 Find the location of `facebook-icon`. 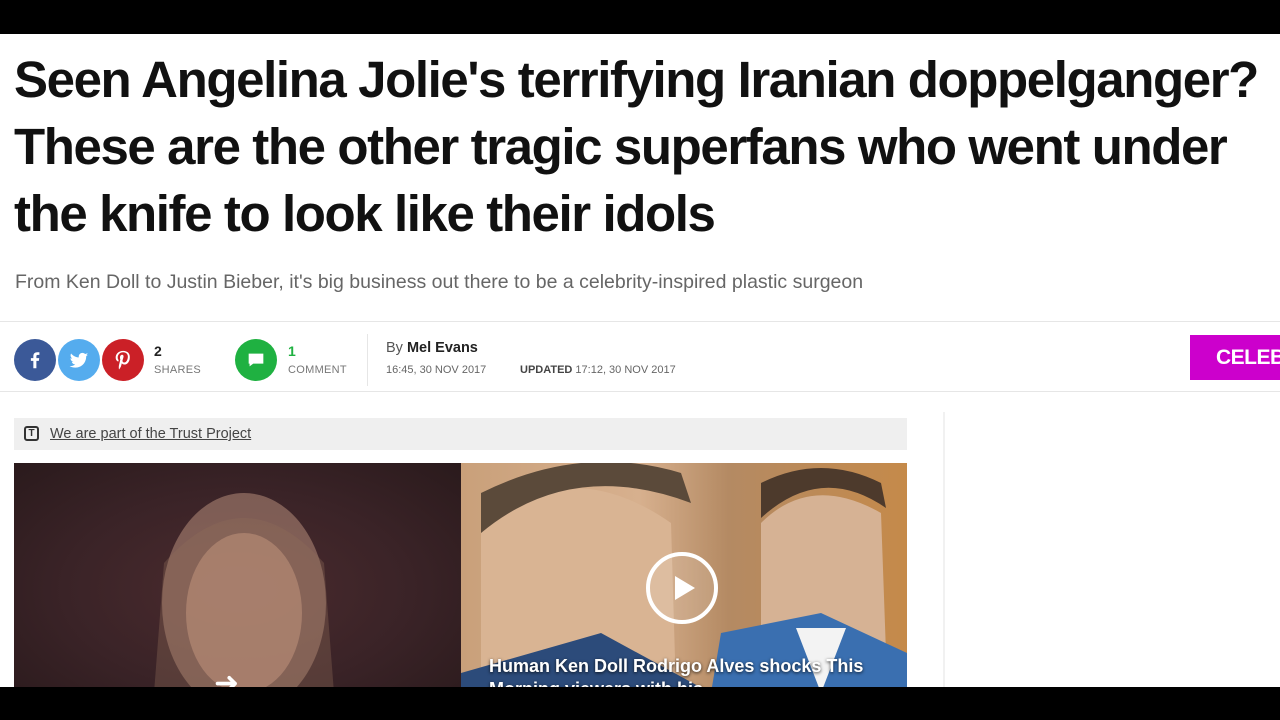

facebook-icon is located at coordinates (35, 360).